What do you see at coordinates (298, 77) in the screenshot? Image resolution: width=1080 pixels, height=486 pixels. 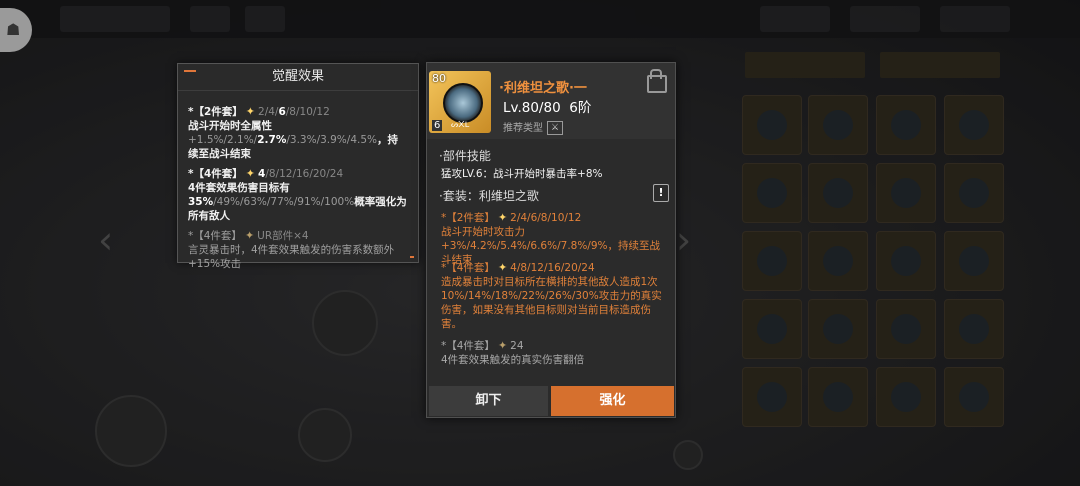 I see `awakening-title: 觉醒效果` at bounding box center [298, 77].